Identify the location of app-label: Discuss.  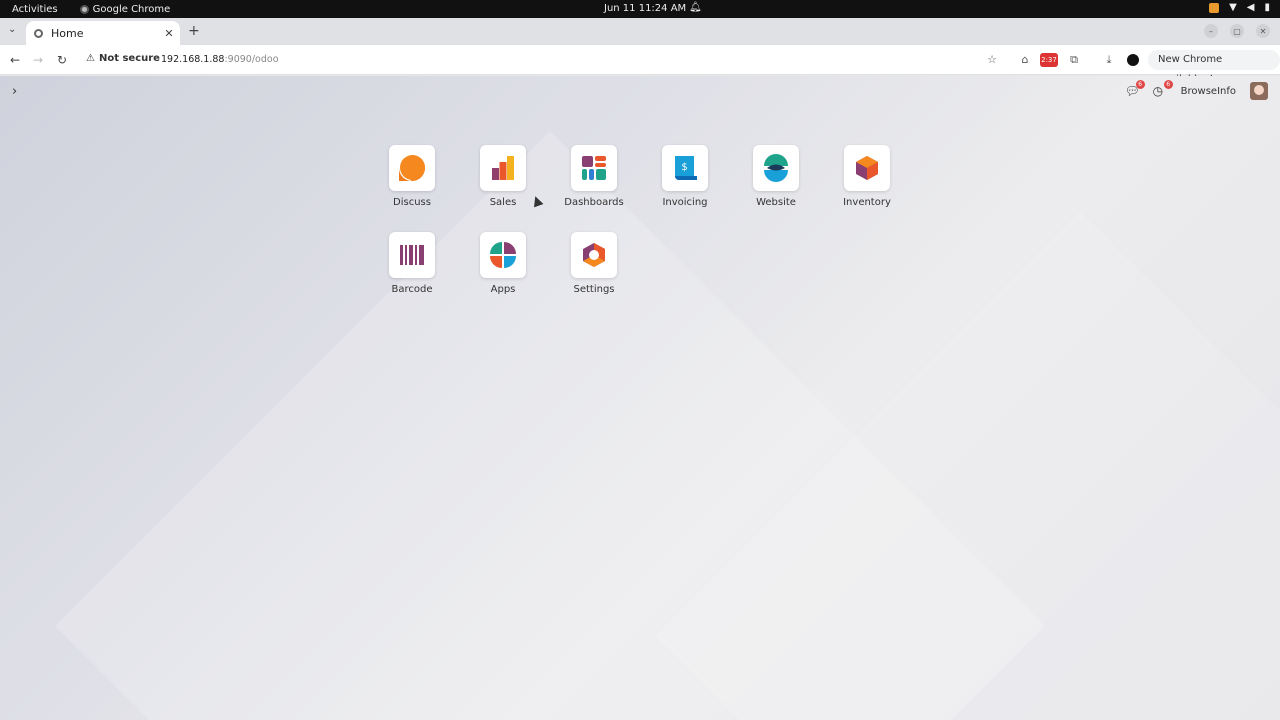
(412, 202).